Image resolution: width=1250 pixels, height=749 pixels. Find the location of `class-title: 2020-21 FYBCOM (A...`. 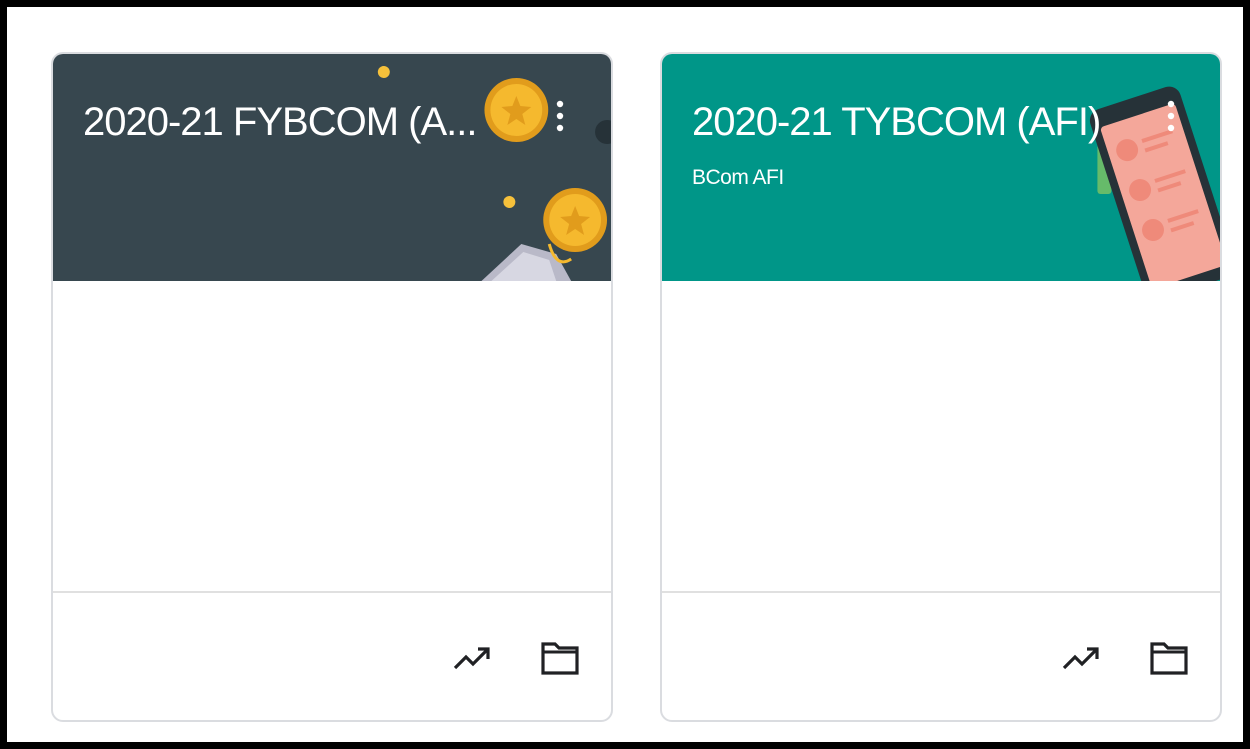

class-title: 2020-21 FYBCOM (A... is located at coordinates (279, 122).